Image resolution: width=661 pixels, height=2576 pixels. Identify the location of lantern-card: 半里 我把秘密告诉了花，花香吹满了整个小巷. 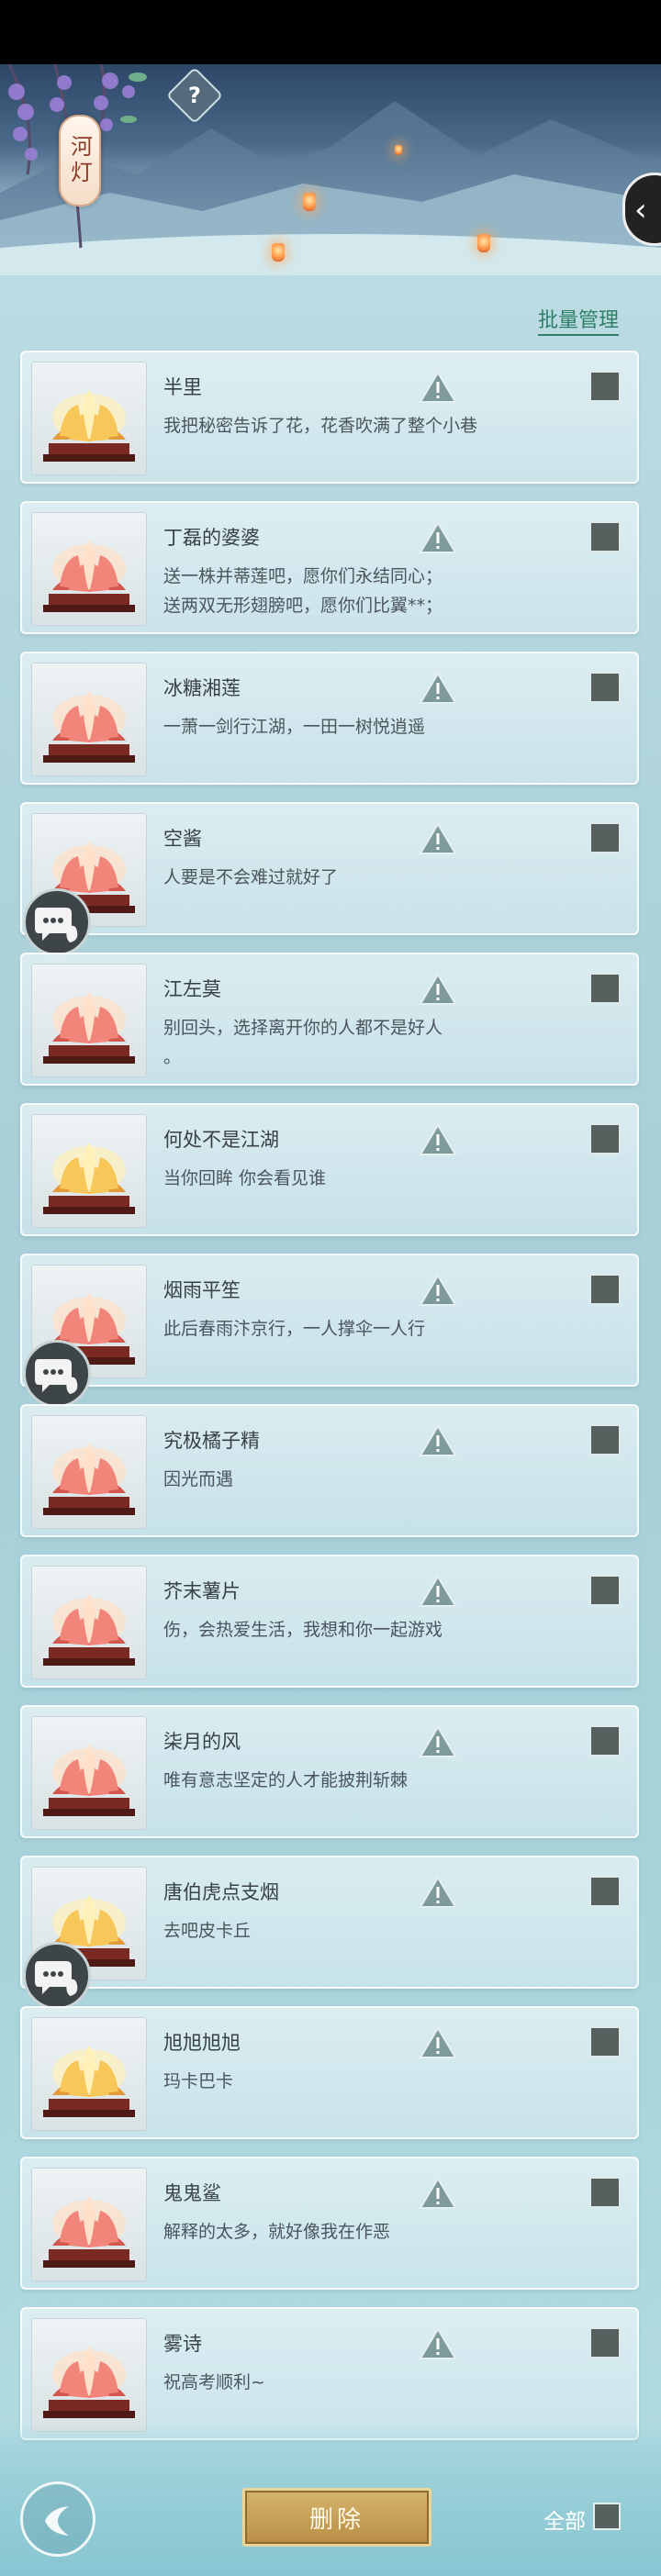
(329, 417).